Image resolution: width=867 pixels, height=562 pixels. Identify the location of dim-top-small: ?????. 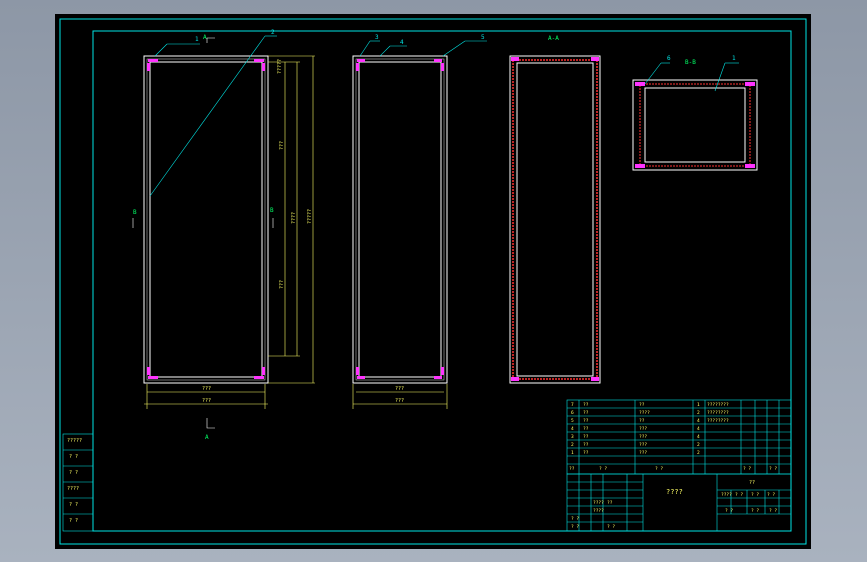
(280, 66).